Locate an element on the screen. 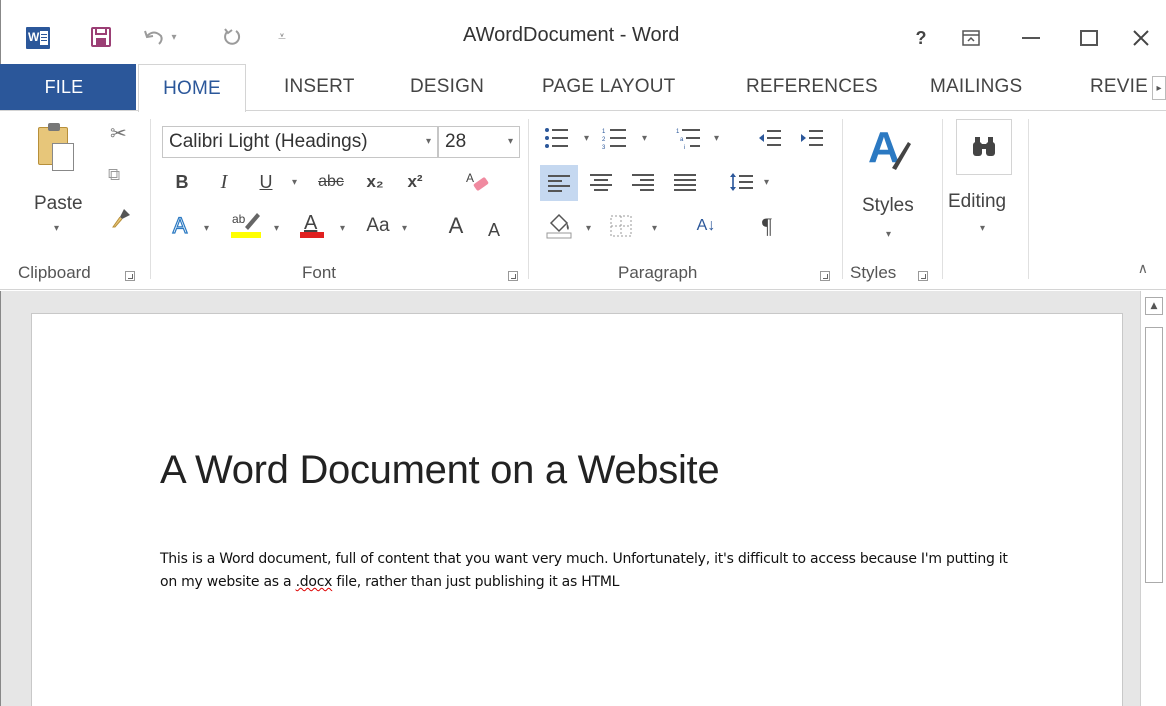 The height and width of the screenshot is (706, 1166). font-name-combo: Calibri Light (Headings) ▾ is located at coordinates (300, 142).